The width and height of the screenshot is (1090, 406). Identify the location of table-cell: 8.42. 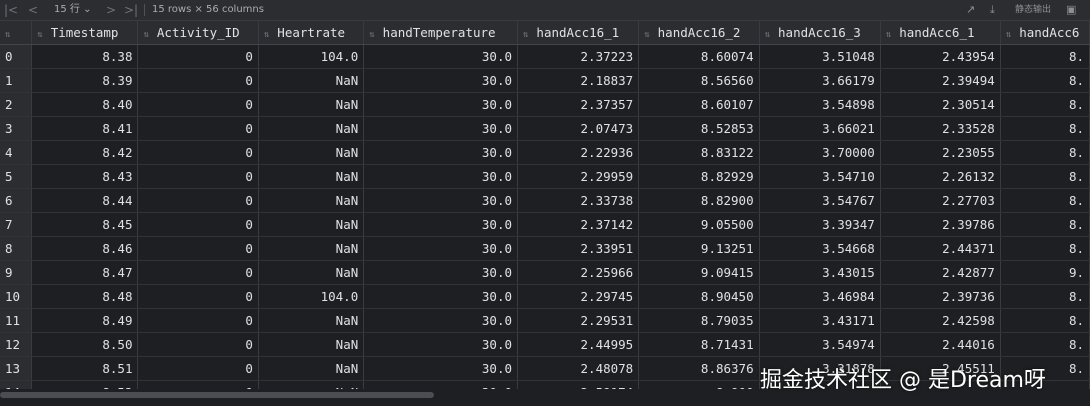
(85, 152).